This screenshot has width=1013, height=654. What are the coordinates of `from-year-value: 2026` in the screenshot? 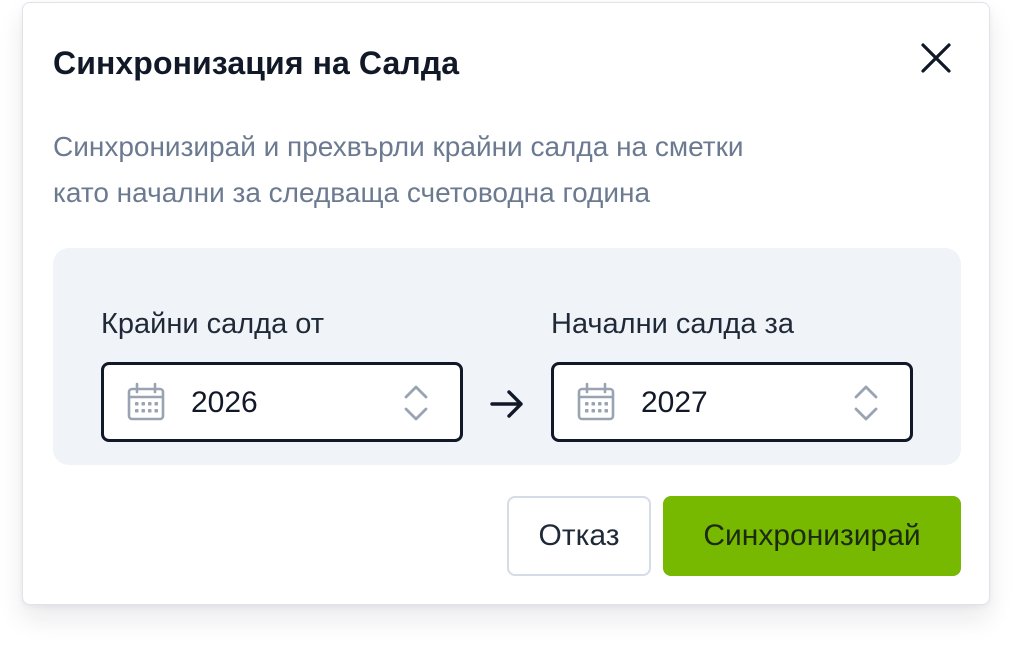 It's located at (224, 402).